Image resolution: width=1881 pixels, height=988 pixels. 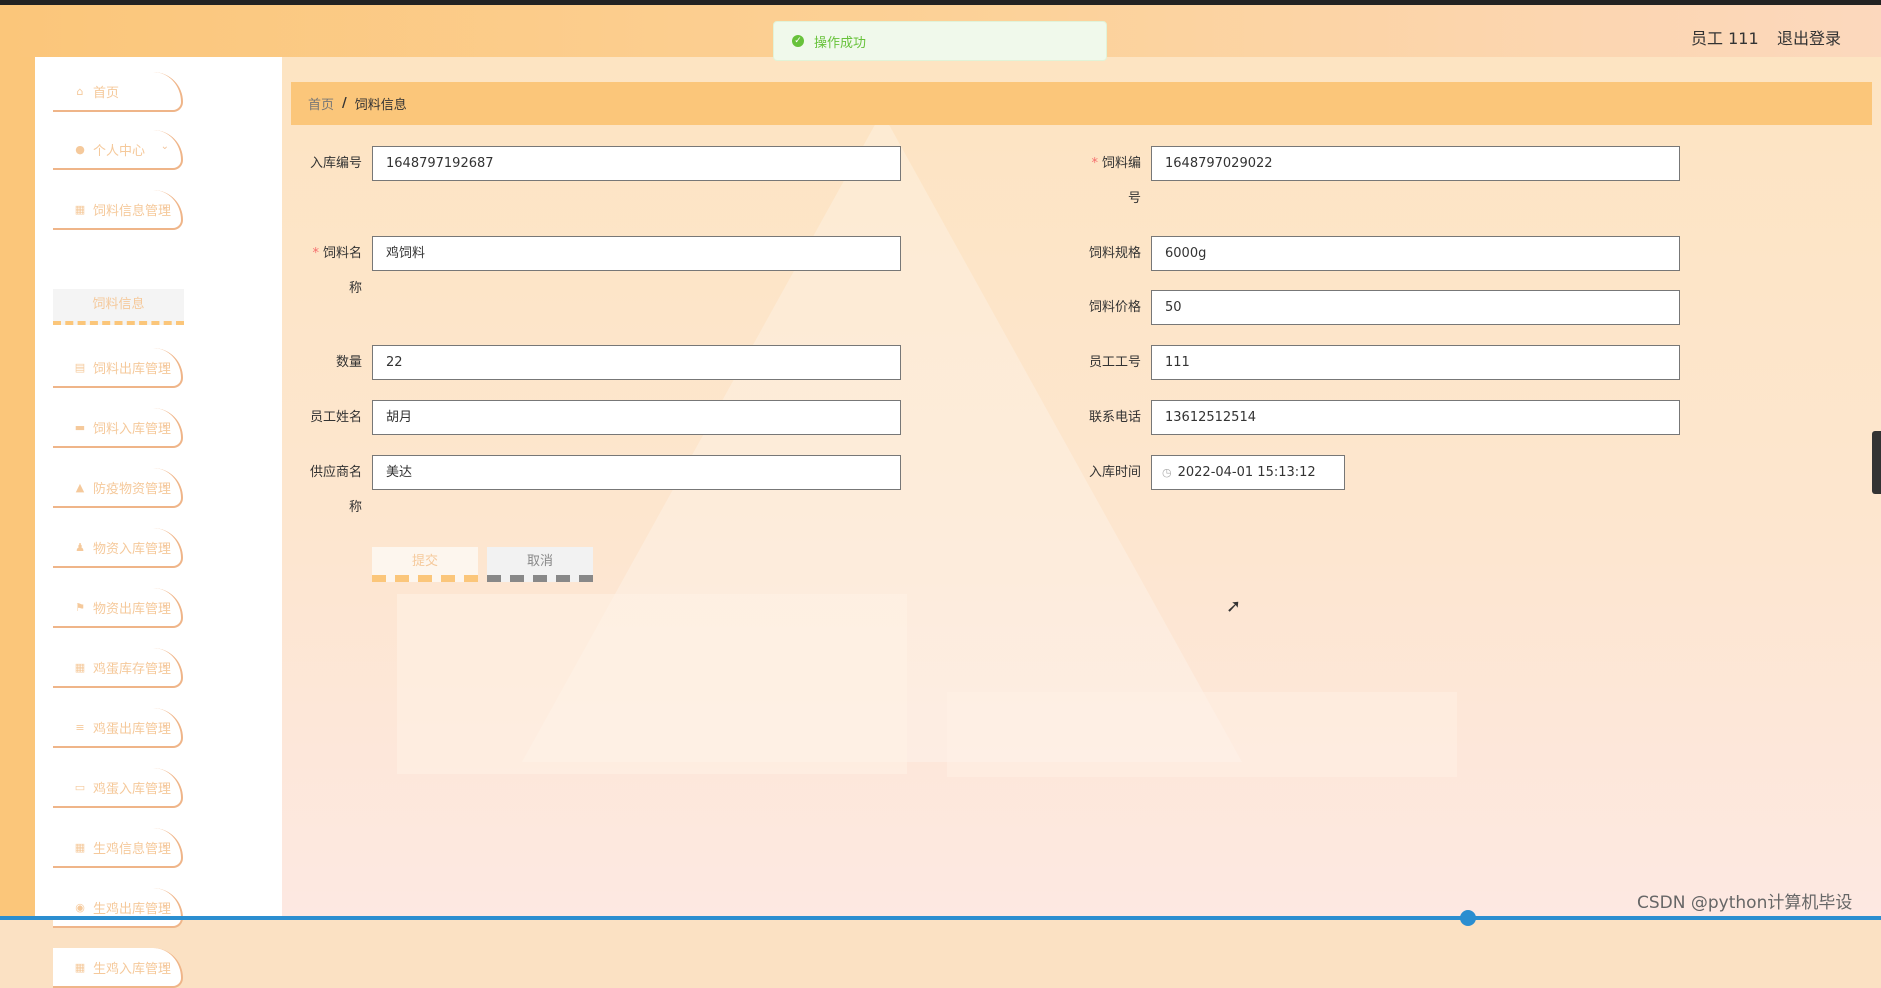 What do you see at coordinates (1114, 472) in the screenshot?
I see `label-inbound-time: 入库时间` at bounding box center [1114, 472].